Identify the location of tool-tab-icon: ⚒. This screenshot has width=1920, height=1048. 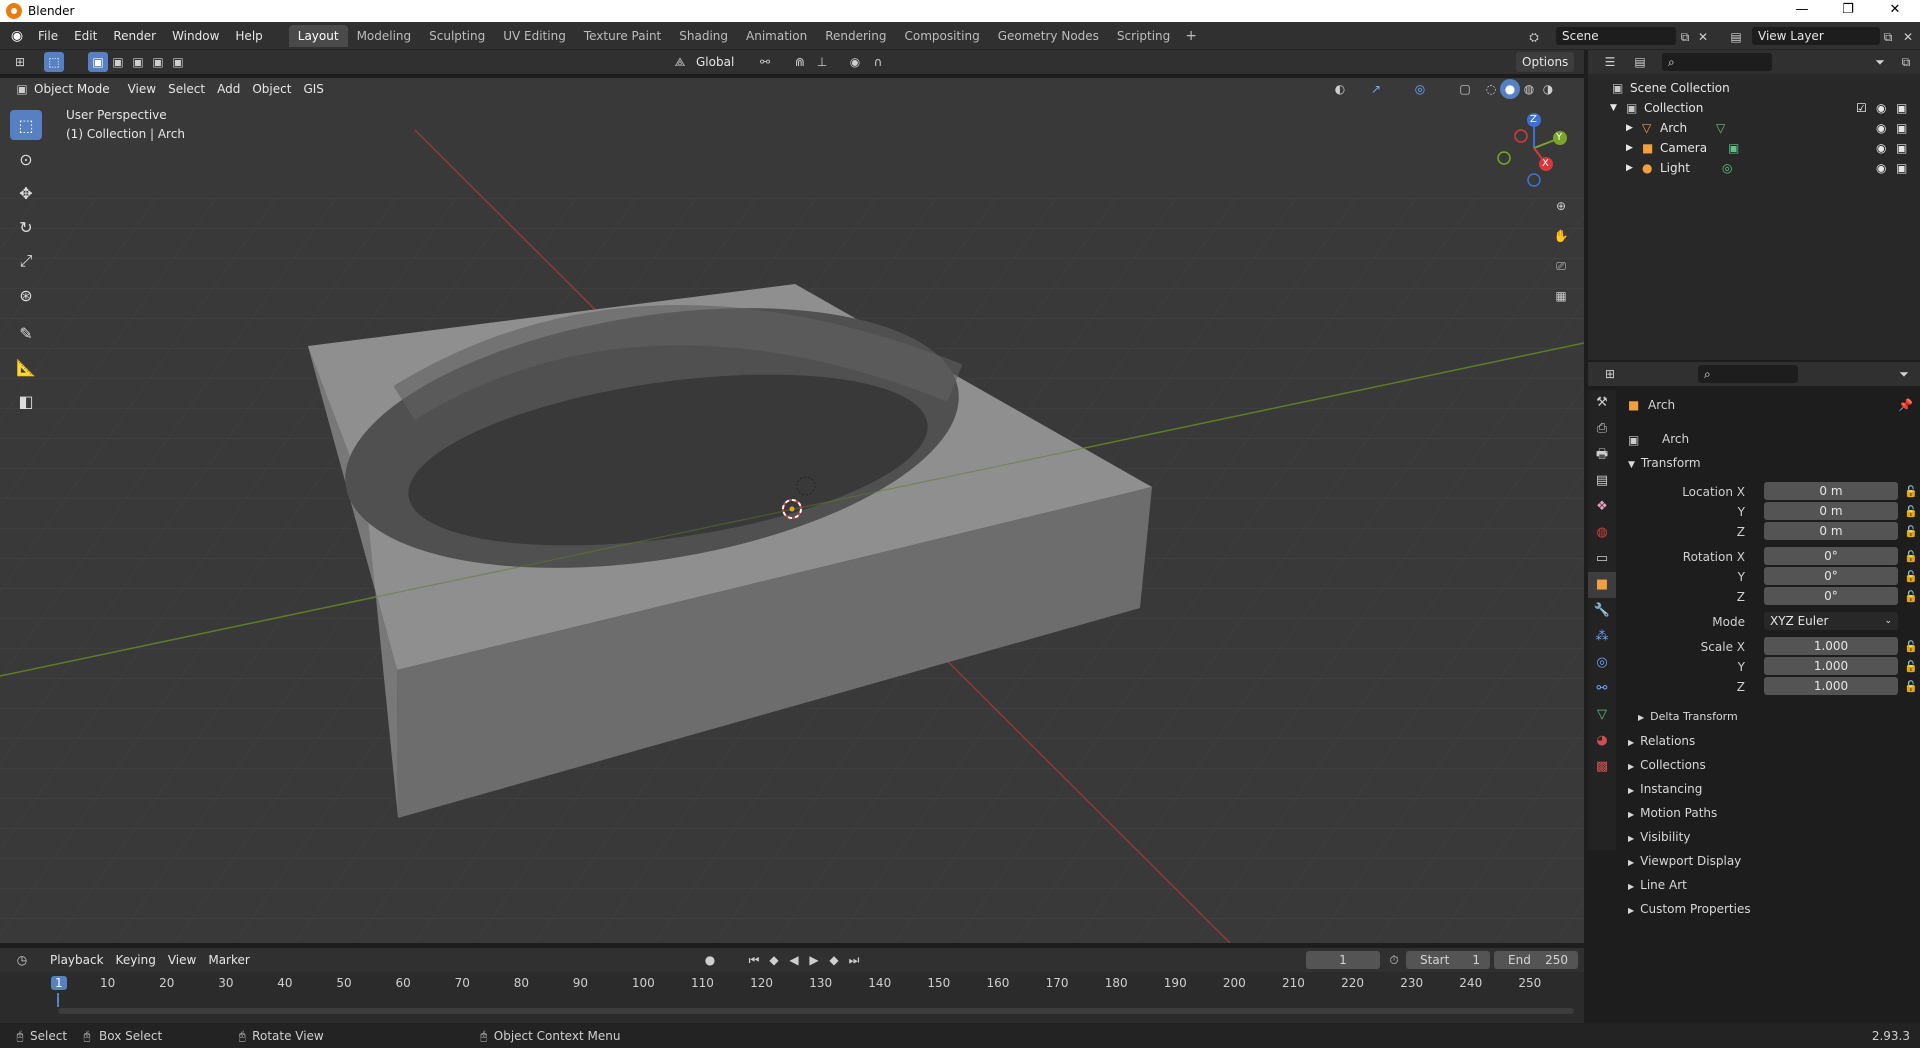
(1602, 403).